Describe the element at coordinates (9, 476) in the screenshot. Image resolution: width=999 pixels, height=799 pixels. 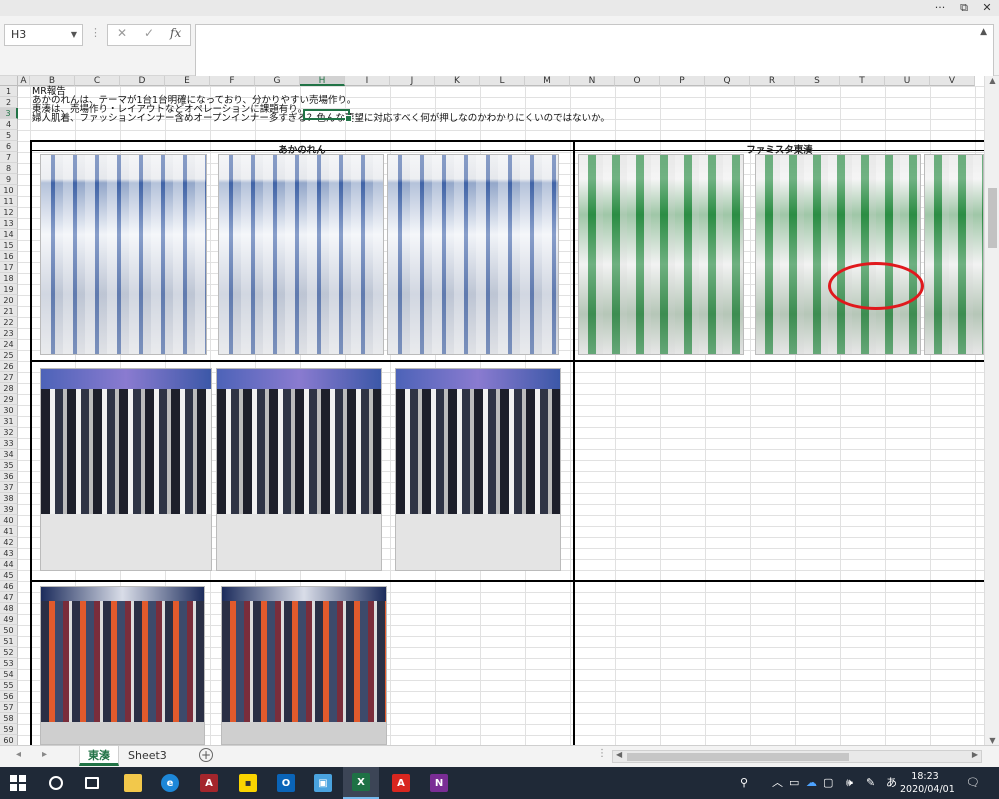
I see `row-header-36: 36` at that location.